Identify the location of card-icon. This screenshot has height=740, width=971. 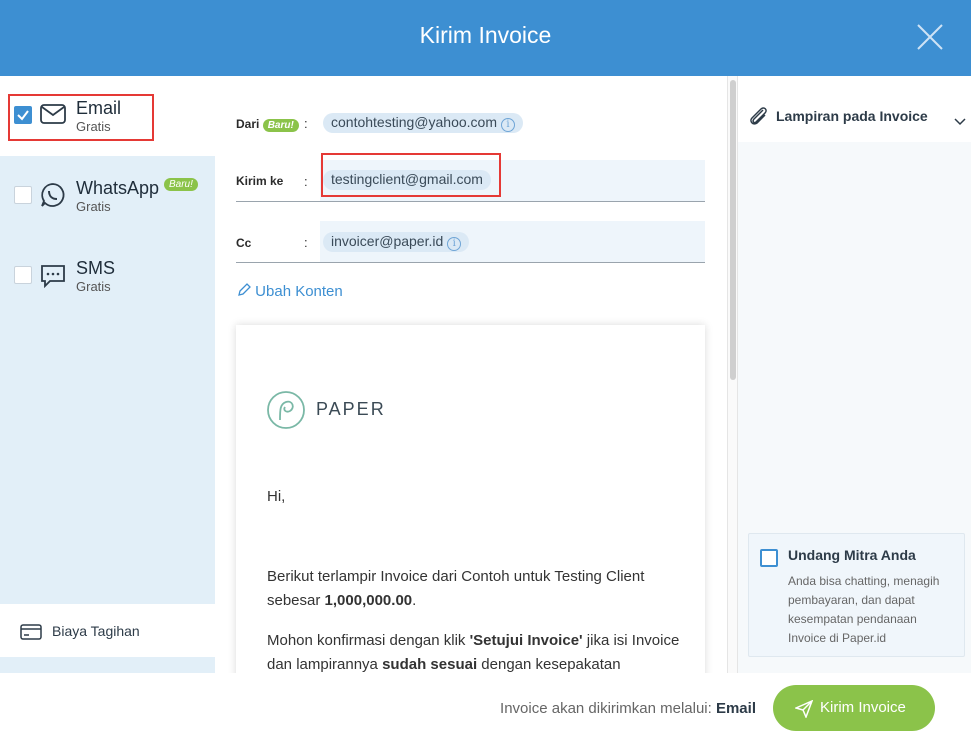
(31, 632).